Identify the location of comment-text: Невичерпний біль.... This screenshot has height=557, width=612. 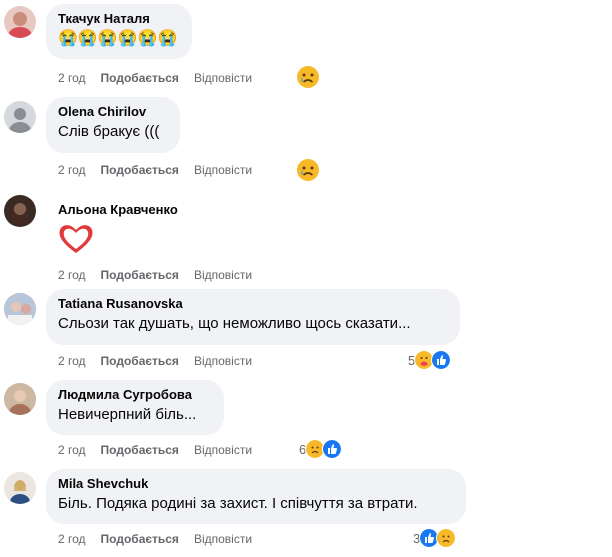
(127, 414).